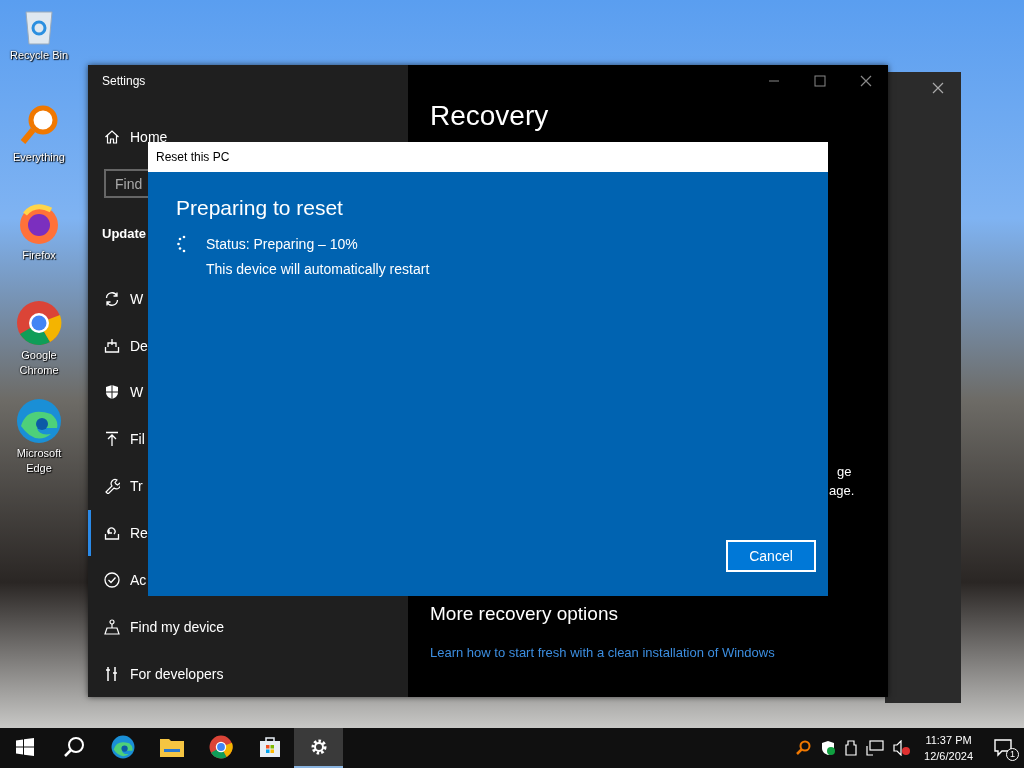 The image size is (1024, 768). What do you see at coordinates (112, 137) in the screenshot?
I see `home-icon` at bounding box center [112, 137].